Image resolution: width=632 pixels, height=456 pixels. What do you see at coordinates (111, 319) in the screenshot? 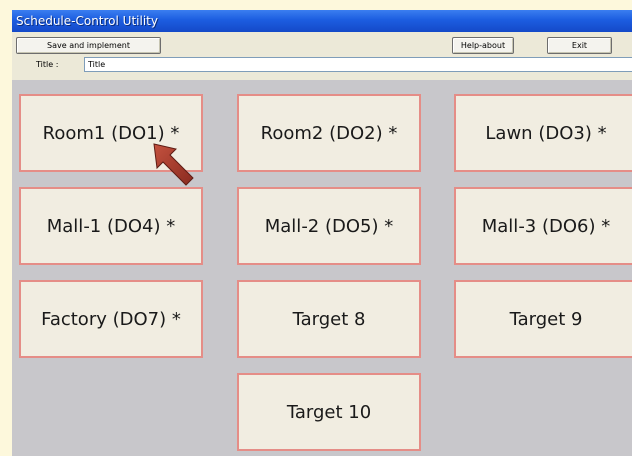
I see `target-button-7: Factory (DO7) *` at bounding box center [111, 319].